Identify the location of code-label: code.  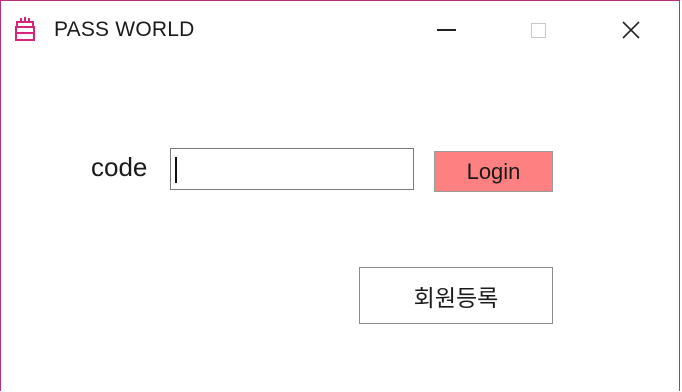
(119, 167).